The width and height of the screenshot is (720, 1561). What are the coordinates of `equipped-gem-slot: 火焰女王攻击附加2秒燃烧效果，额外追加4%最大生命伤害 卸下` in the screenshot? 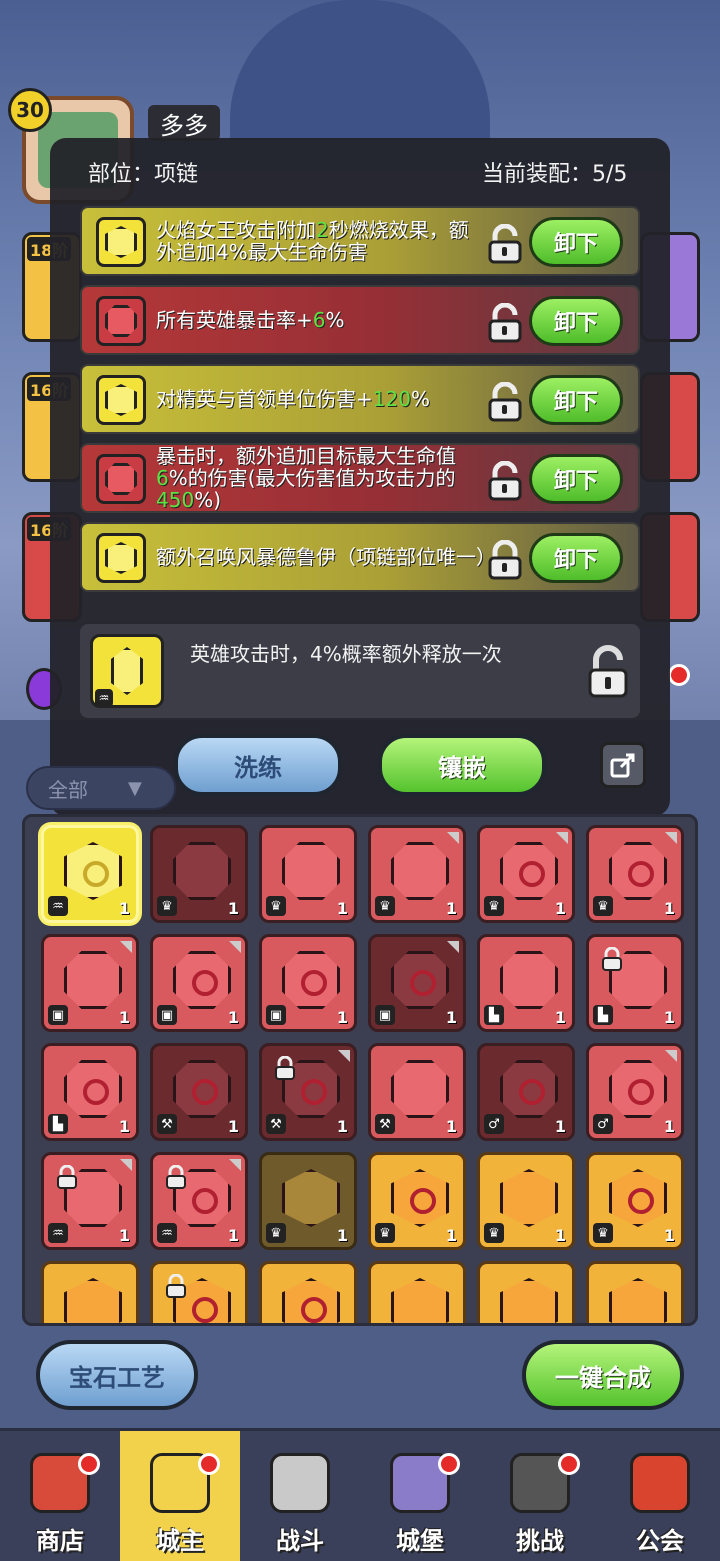 It's located at (360, 241).